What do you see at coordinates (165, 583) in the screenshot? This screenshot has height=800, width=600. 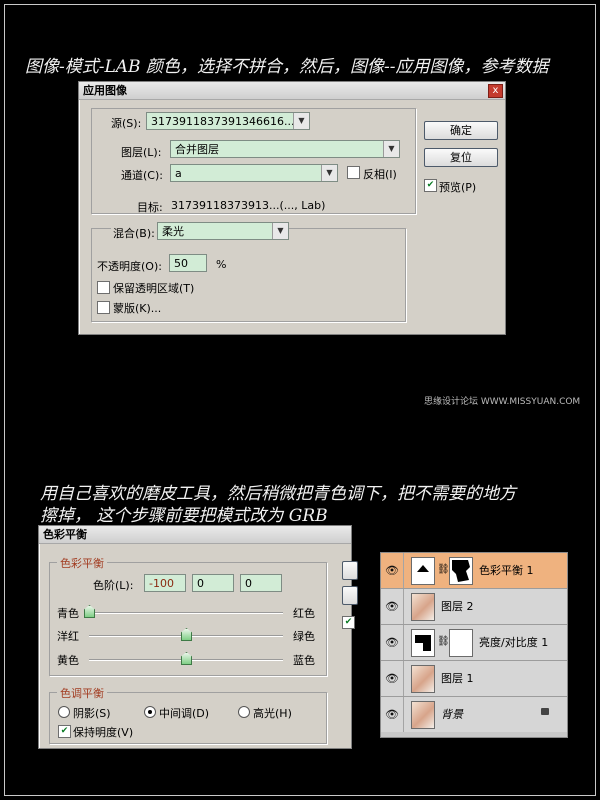 I see `level-cyan-red-input: -100` at bounding box center [165, 583].